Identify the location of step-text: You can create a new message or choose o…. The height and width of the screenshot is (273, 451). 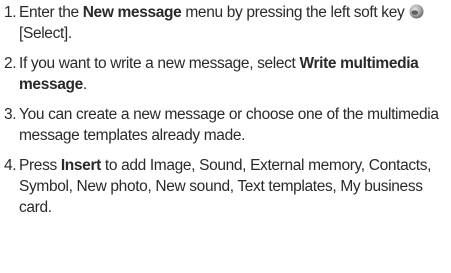
(229, 125).